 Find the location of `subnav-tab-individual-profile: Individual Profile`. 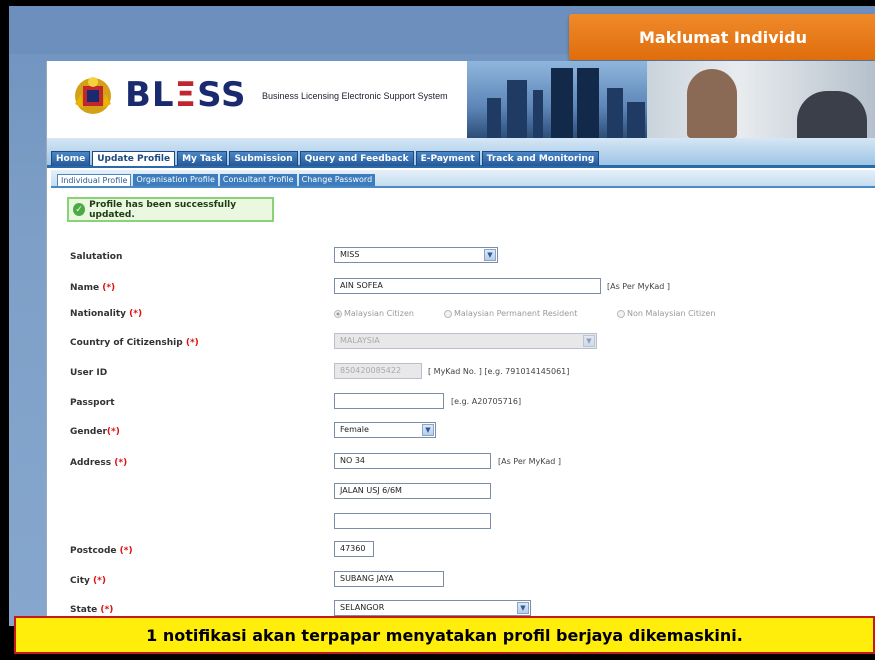

subnav-tab-individual-profile: Individual Profile is located at coordinates (94, 180).